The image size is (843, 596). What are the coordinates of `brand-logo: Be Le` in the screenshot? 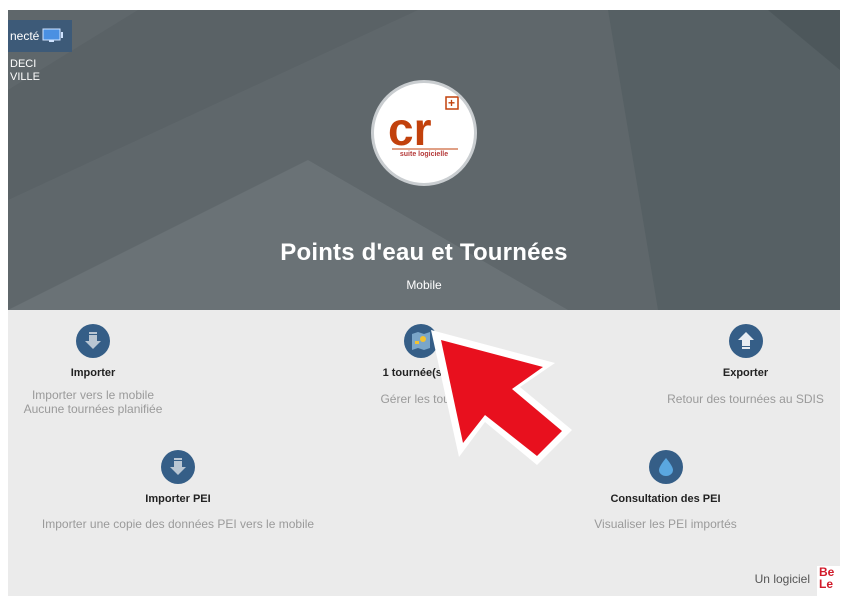 It's located at (828, 581).